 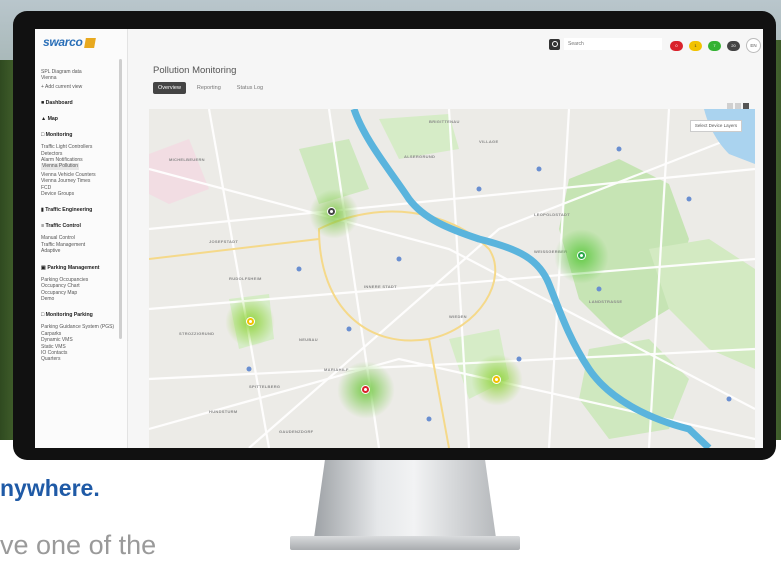 I want to click on pollution-sensor-mariahilf, so click(x=365, y=389).